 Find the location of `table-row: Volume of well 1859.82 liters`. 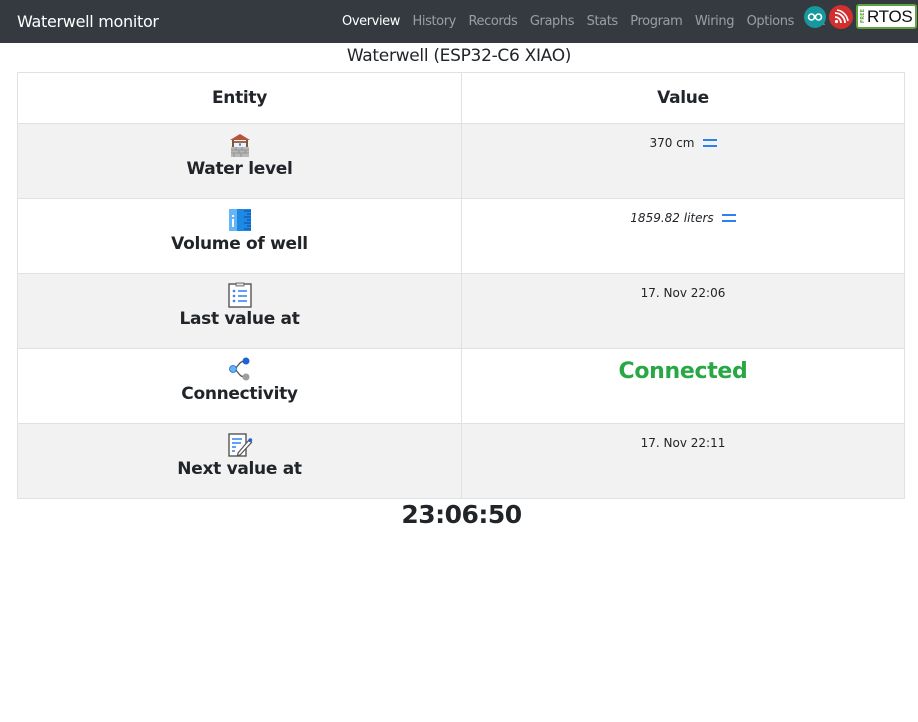

table-row: Volume of well 1859.82 liters is located at coordinates (461, 236).